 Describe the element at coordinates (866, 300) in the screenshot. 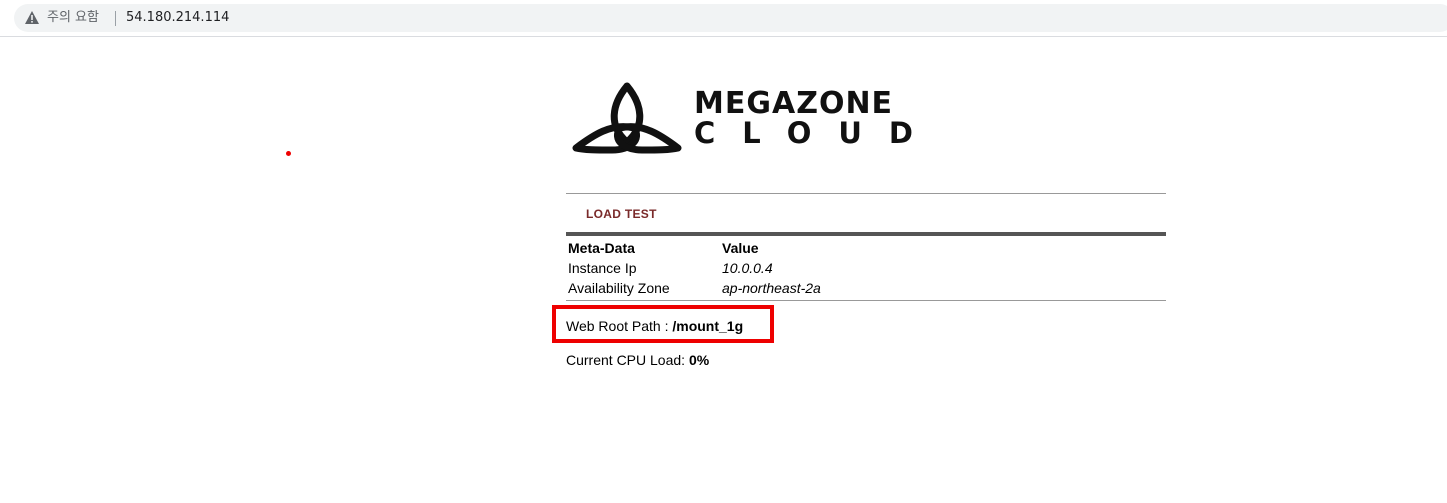

I see `bottom-divider` at that location.